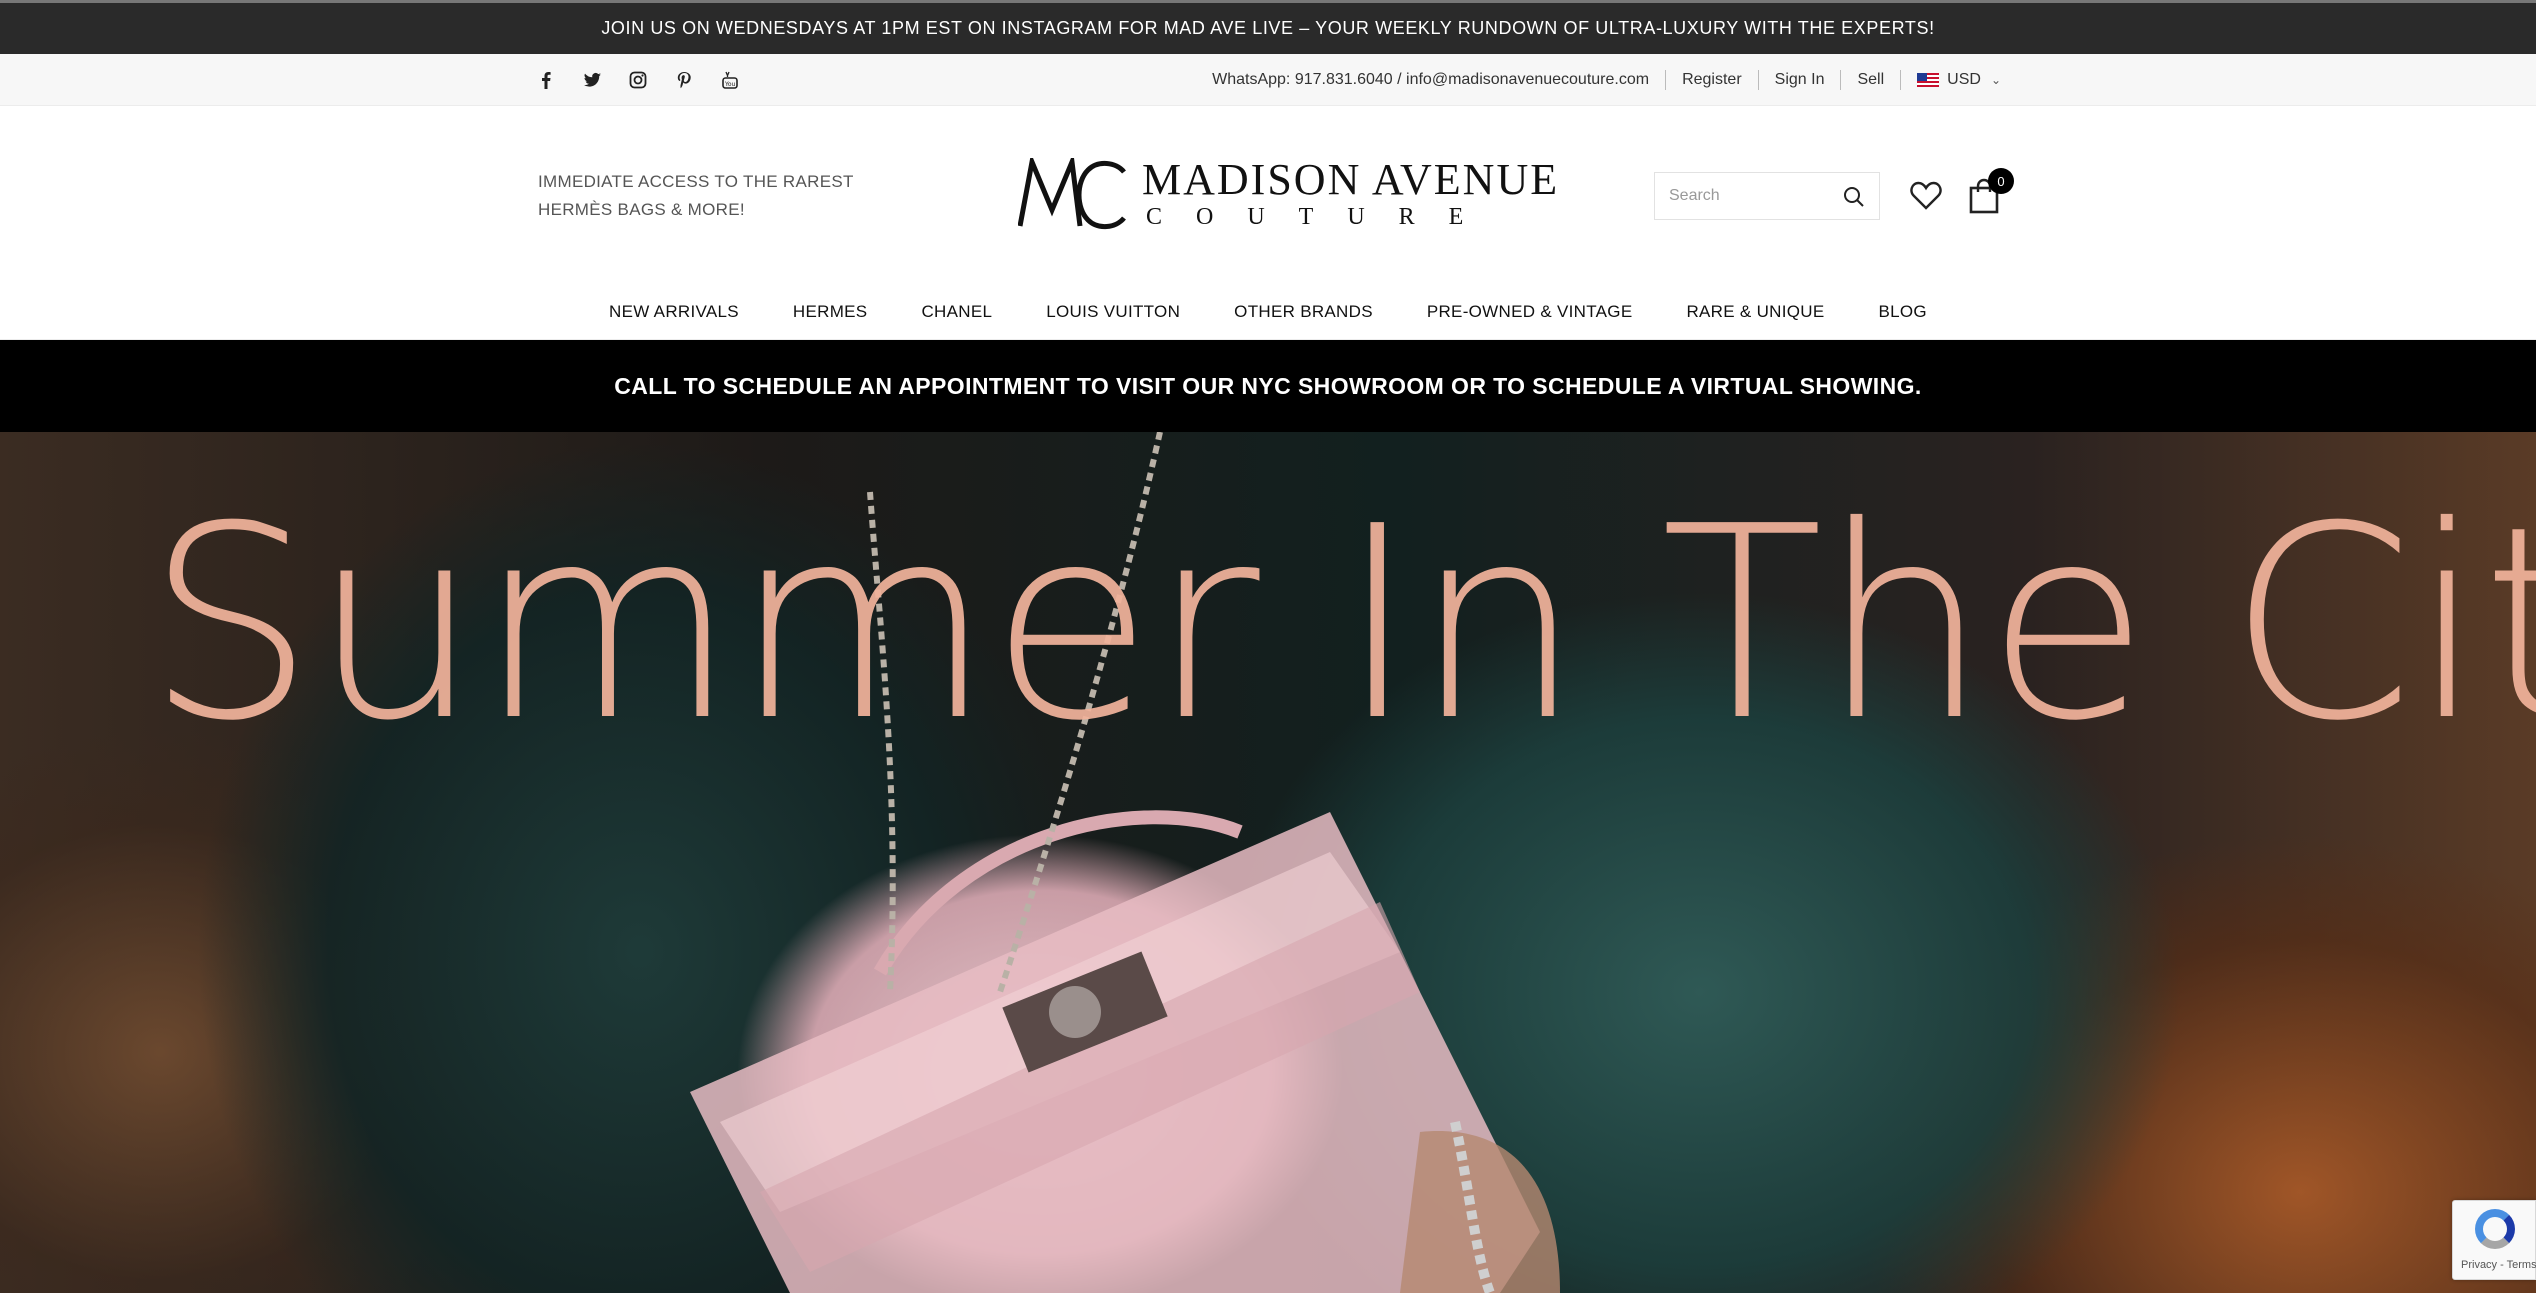 This screenshot has height=1293, width=2536. Describe the element at coordinates (1870, 80) in the screenshot. I see `sell-link: Sell` at that location.